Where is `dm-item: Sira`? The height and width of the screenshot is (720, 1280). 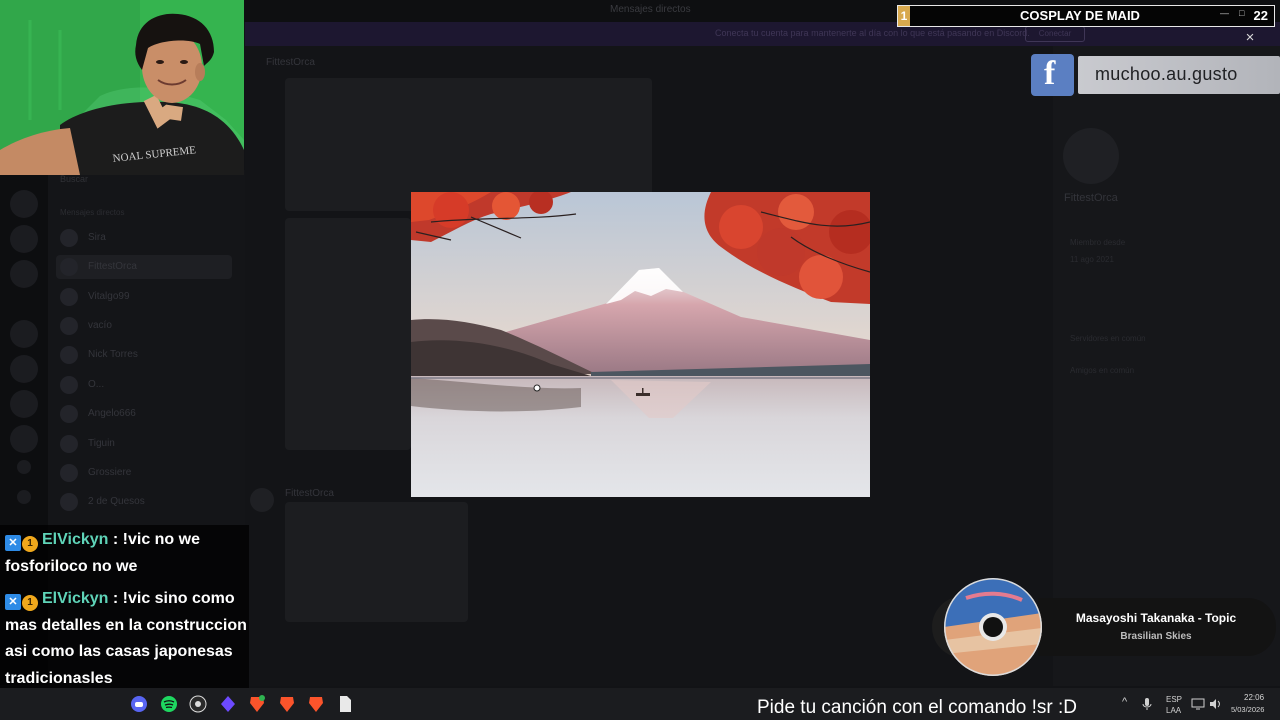
dm-item: Sira is located at coordinates (144, 238).